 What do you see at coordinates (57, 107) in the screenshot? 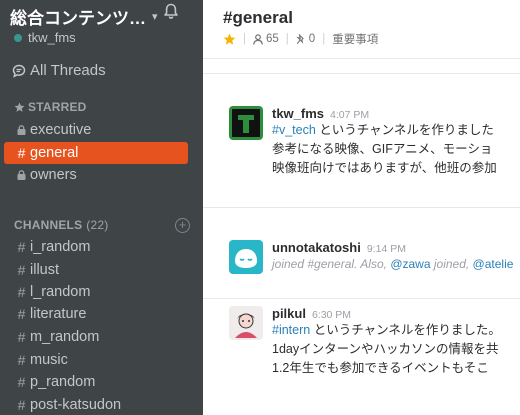
I see `starred-title-label: STARRED` at bounding box center [57, 107].